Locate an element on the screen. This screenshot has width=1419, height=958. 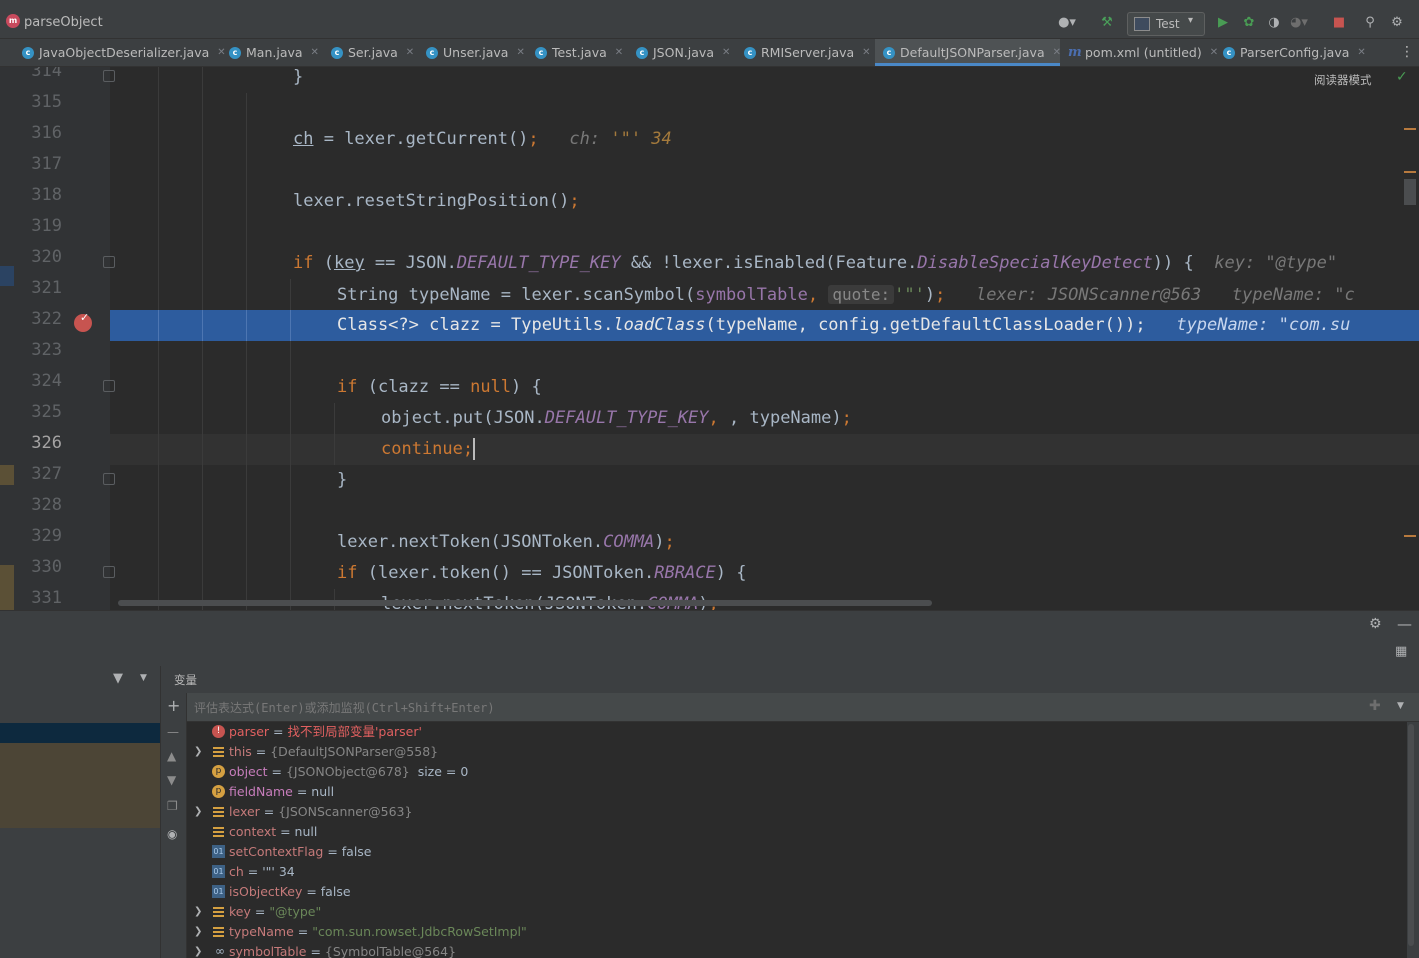
tab-overflow-menu-icon: ⋮ is located at coordinates (1407, 52).